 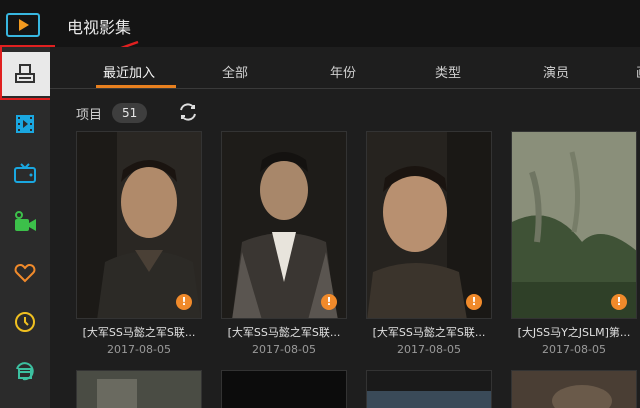 I want to click on refresh-icon, so click(x=188, y=112).